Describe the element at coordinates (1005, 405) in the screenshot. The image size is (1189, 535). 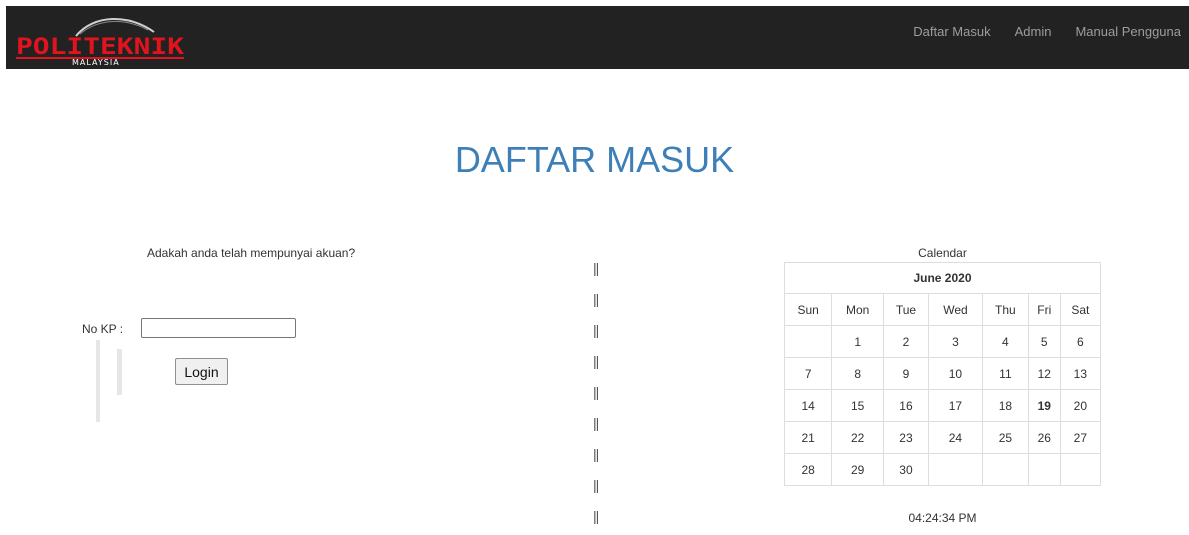
I see `calendar-day: 18` at that location.